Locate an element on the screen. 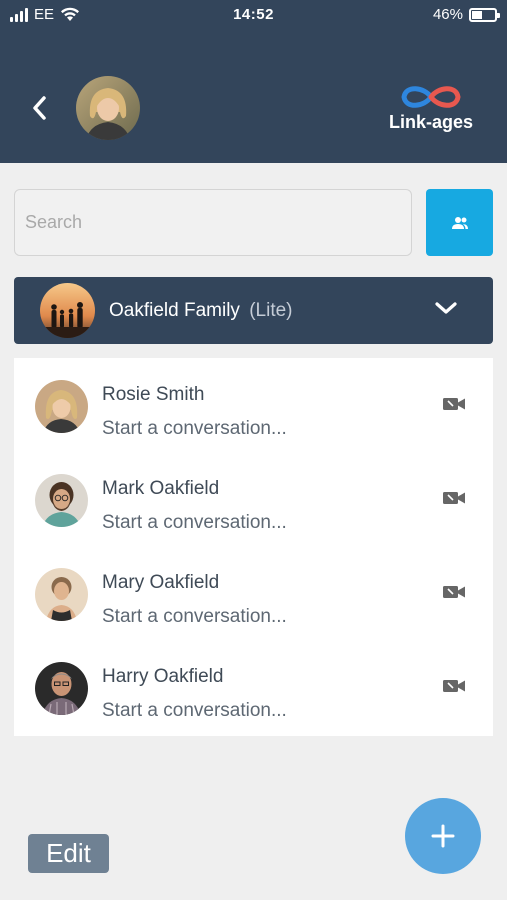 This screenshot has height=900, width=507. link-ages-logo: Link-ages is located at coordinates (431, 110).